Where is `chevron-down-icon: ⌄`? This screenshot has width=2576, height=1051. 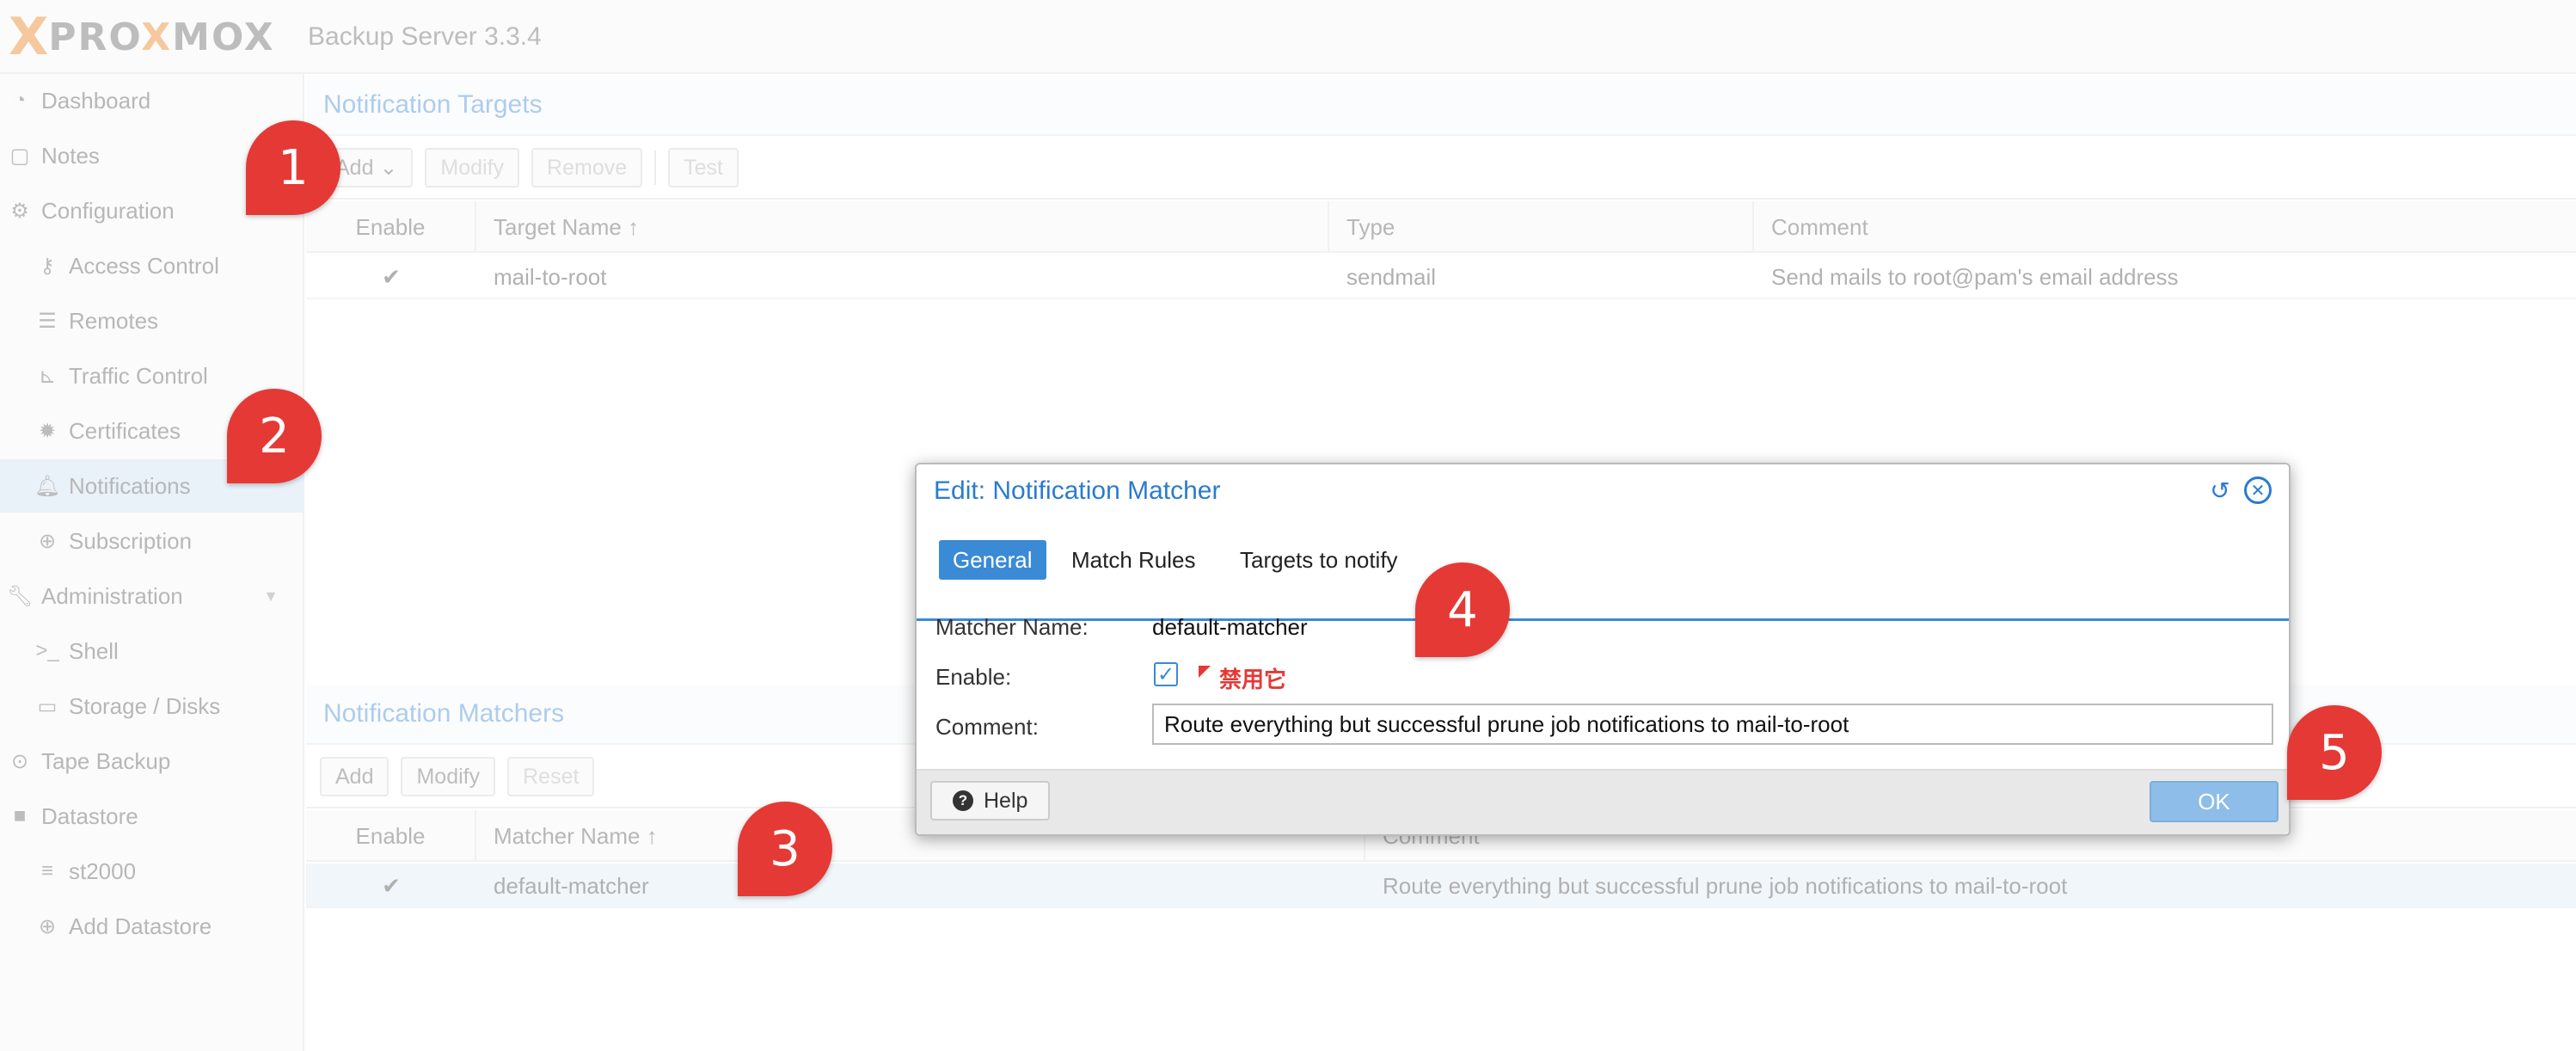
chevron-down-icon: ⌄ is located at coordinates (389, 168).